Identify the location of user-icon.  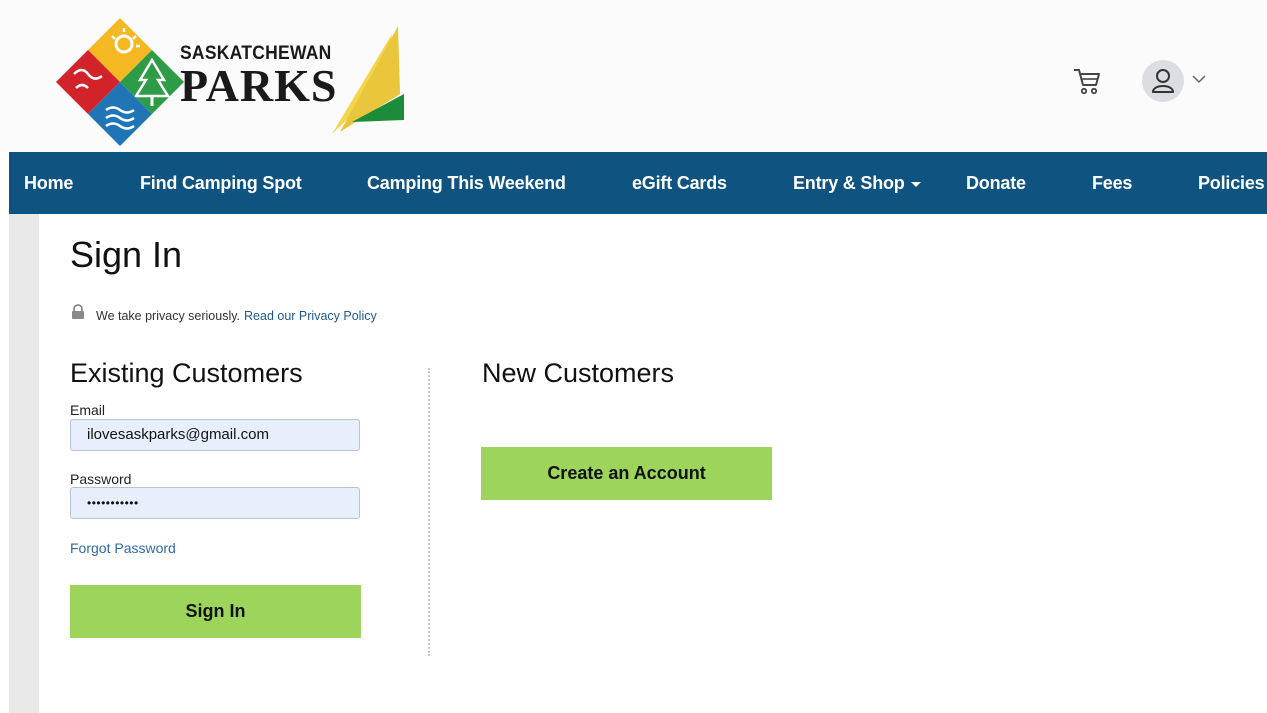
(1163, 81).